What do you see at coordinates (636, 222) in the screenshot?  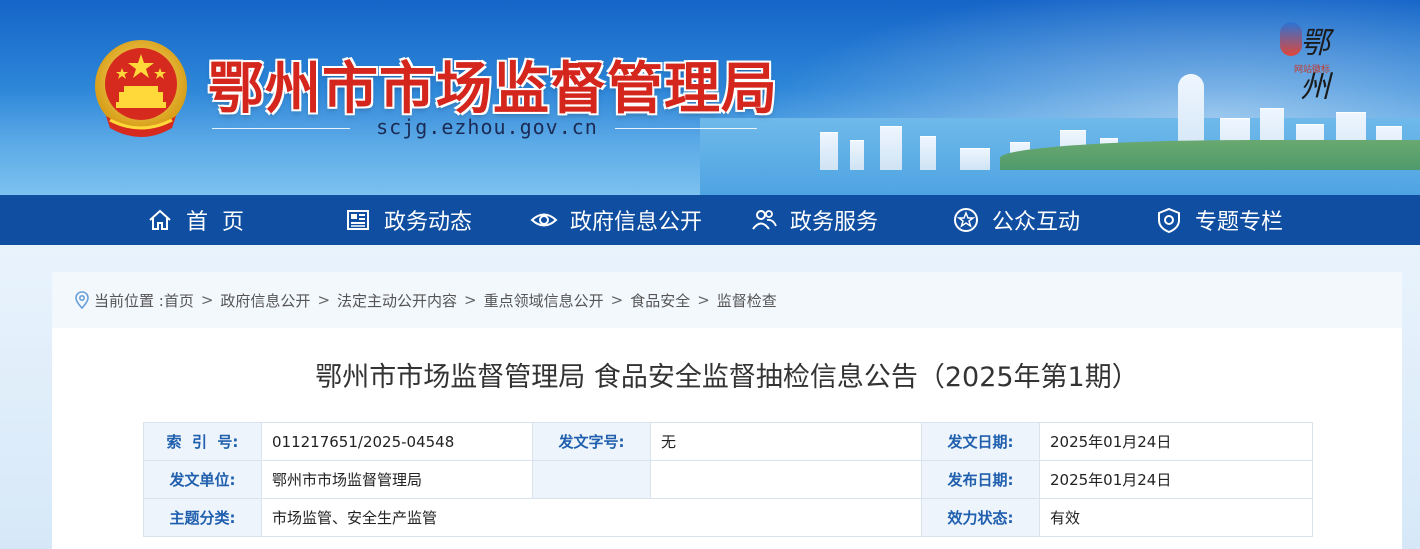 I see `nav-label: 政府信息公开` at bounding box center [636, 222].